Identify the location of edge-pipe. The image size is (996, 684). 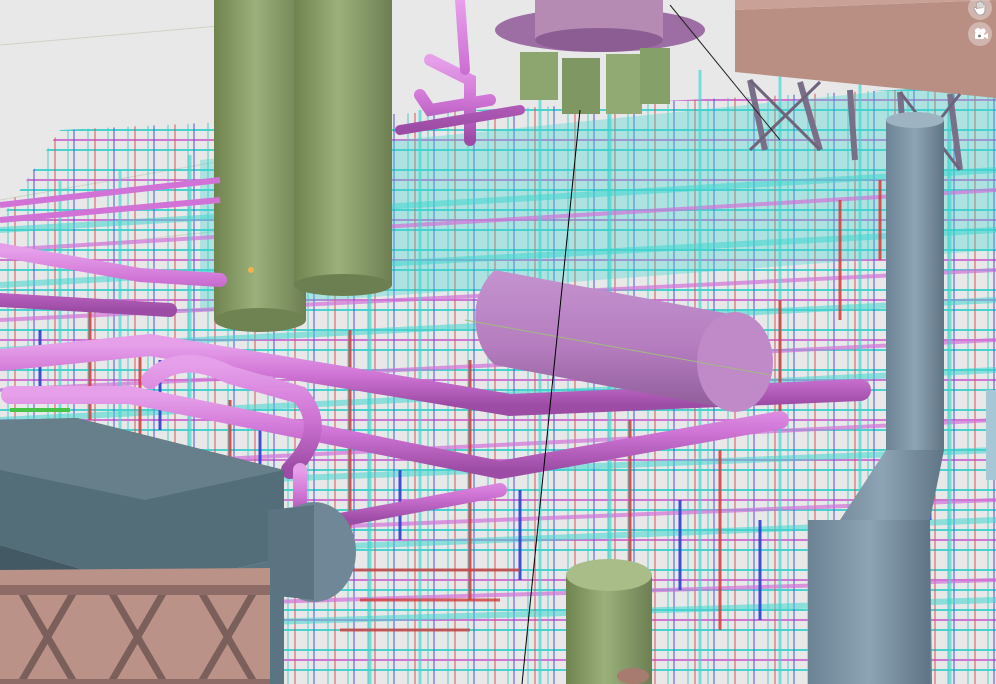
(991, 435).